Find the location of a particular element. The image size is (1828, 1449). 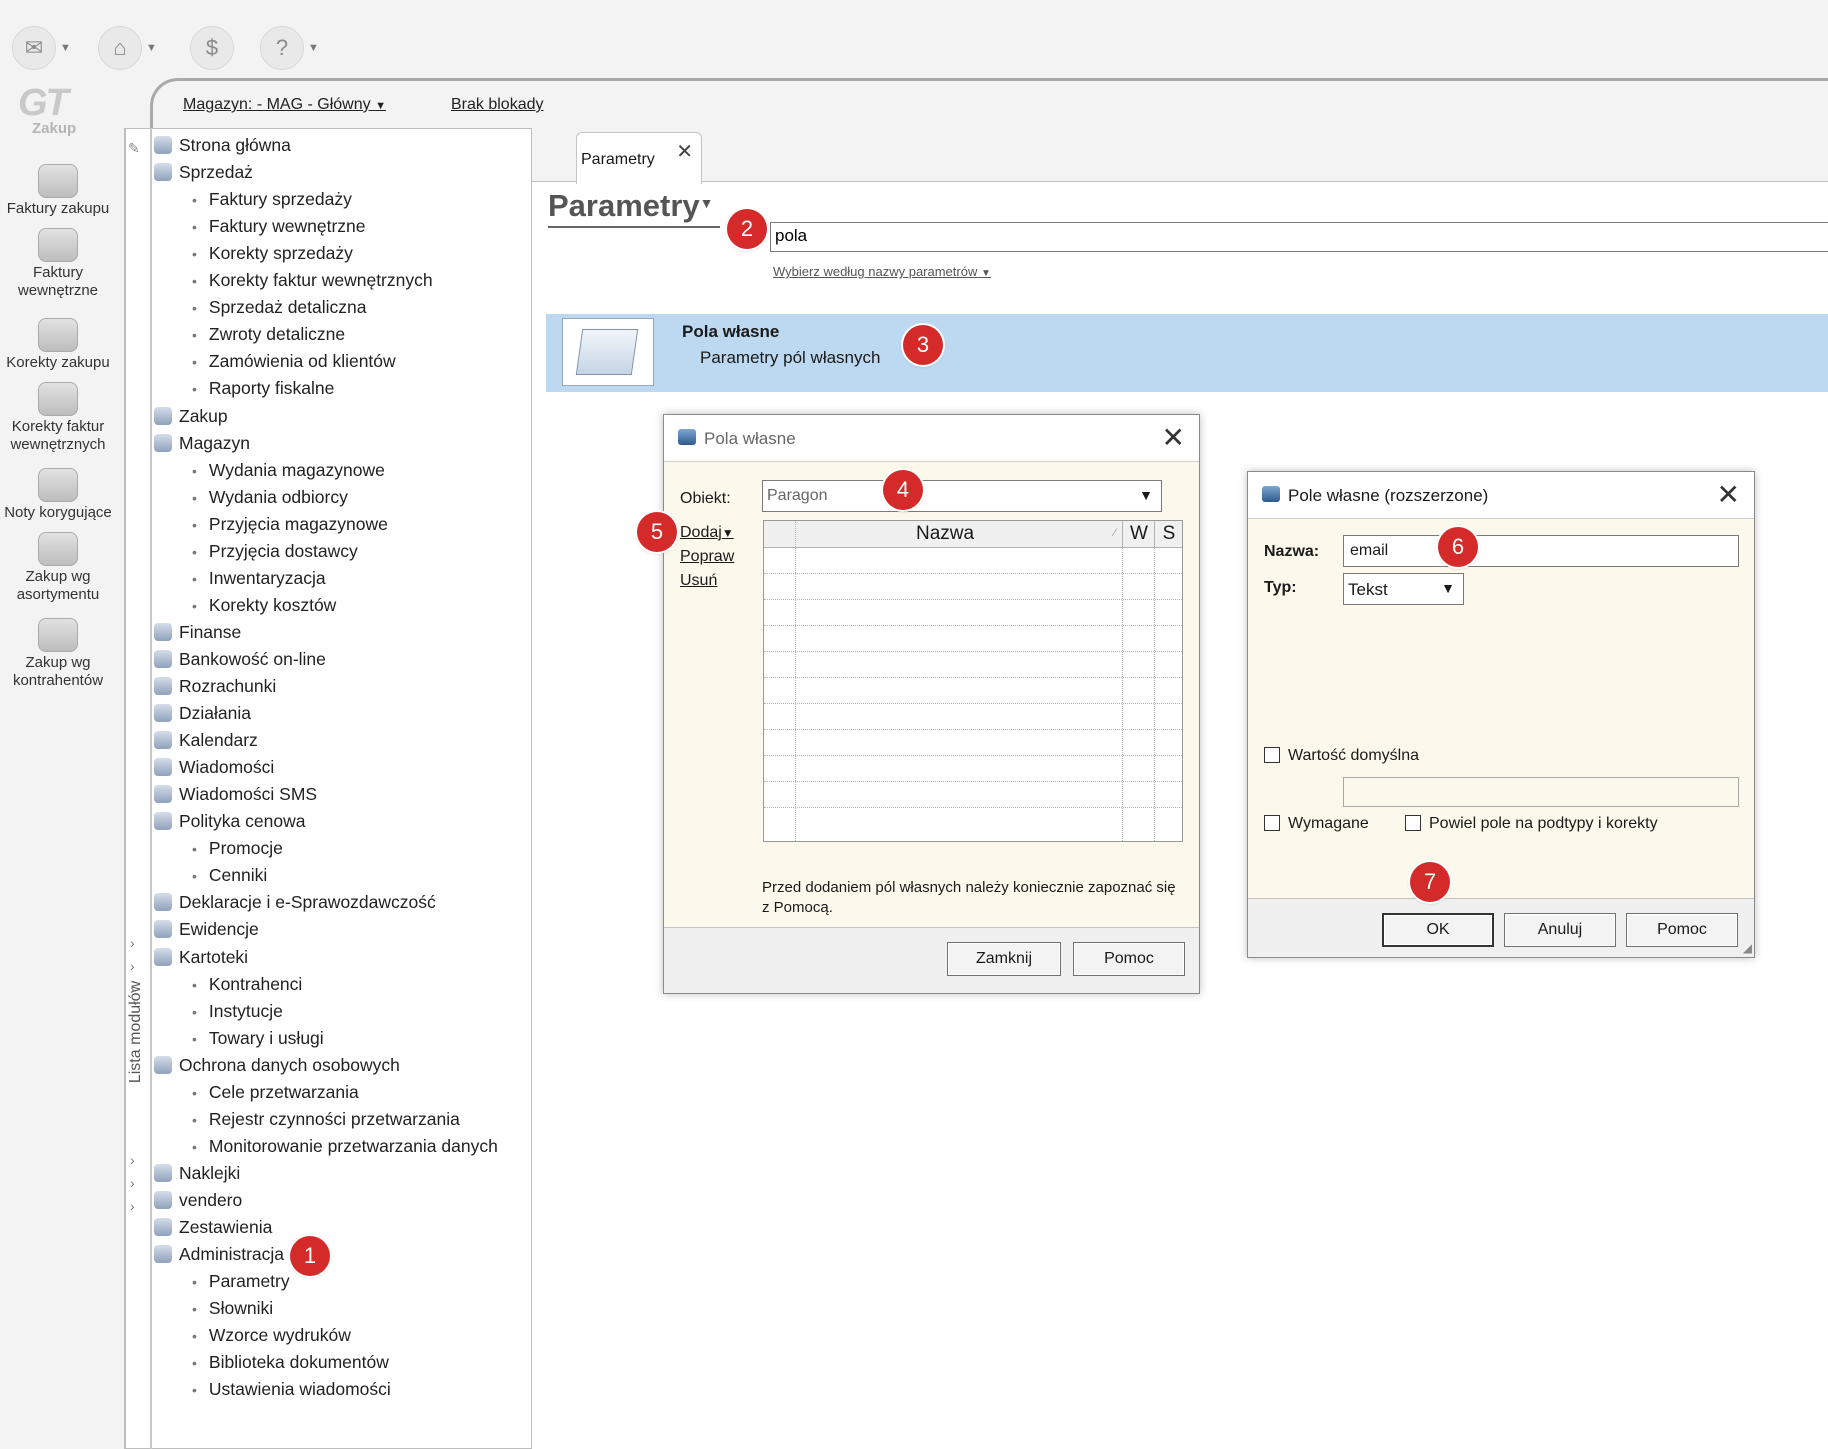

tree-item: Przyjęcia magazynowe is located at coordinates (290, 524).